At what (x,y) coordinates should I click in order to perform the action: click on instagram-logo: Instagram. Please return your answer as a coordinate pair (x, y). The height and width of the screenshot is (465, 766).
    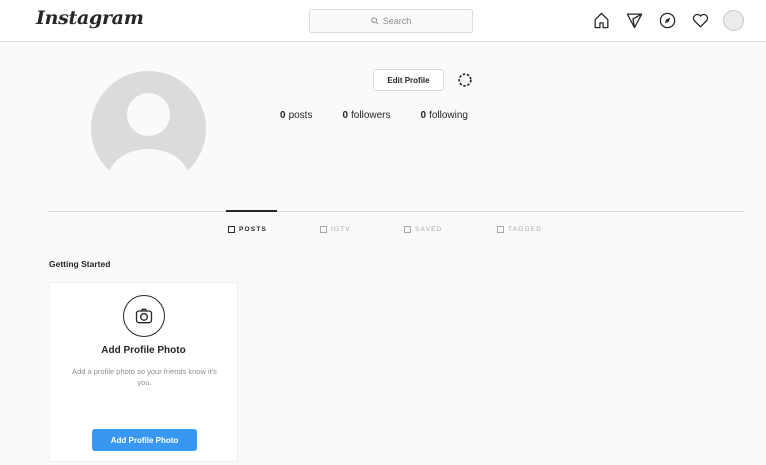
    Looking at the image, I should click on (90, 18).